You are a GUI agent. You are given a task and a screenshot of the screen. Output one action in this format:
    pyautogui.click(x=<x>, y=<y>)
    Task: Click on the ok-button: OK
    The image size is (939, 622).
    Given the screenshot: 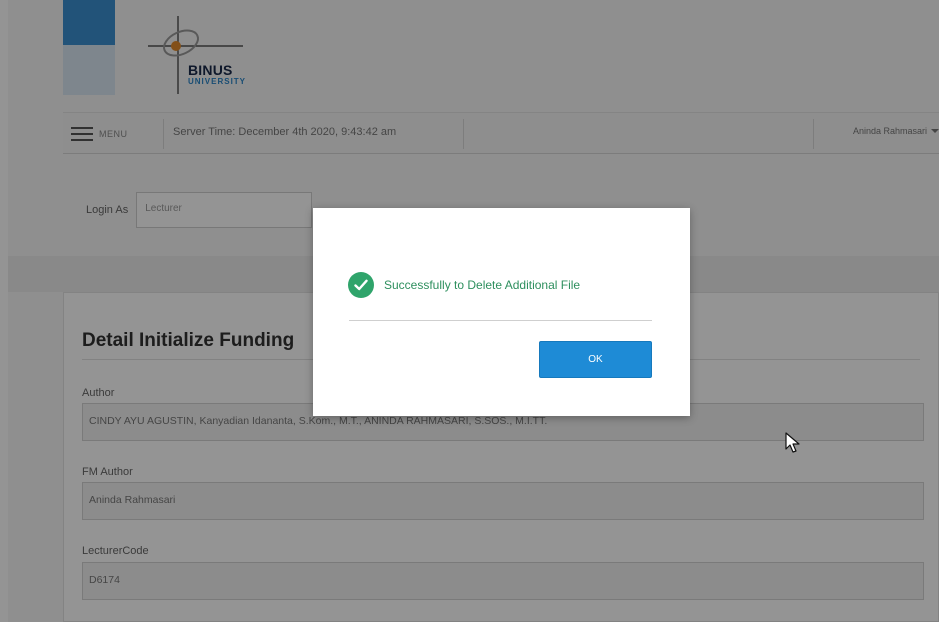 What is the action you would take?
    pyautogui.click(x=595, y=359)
    